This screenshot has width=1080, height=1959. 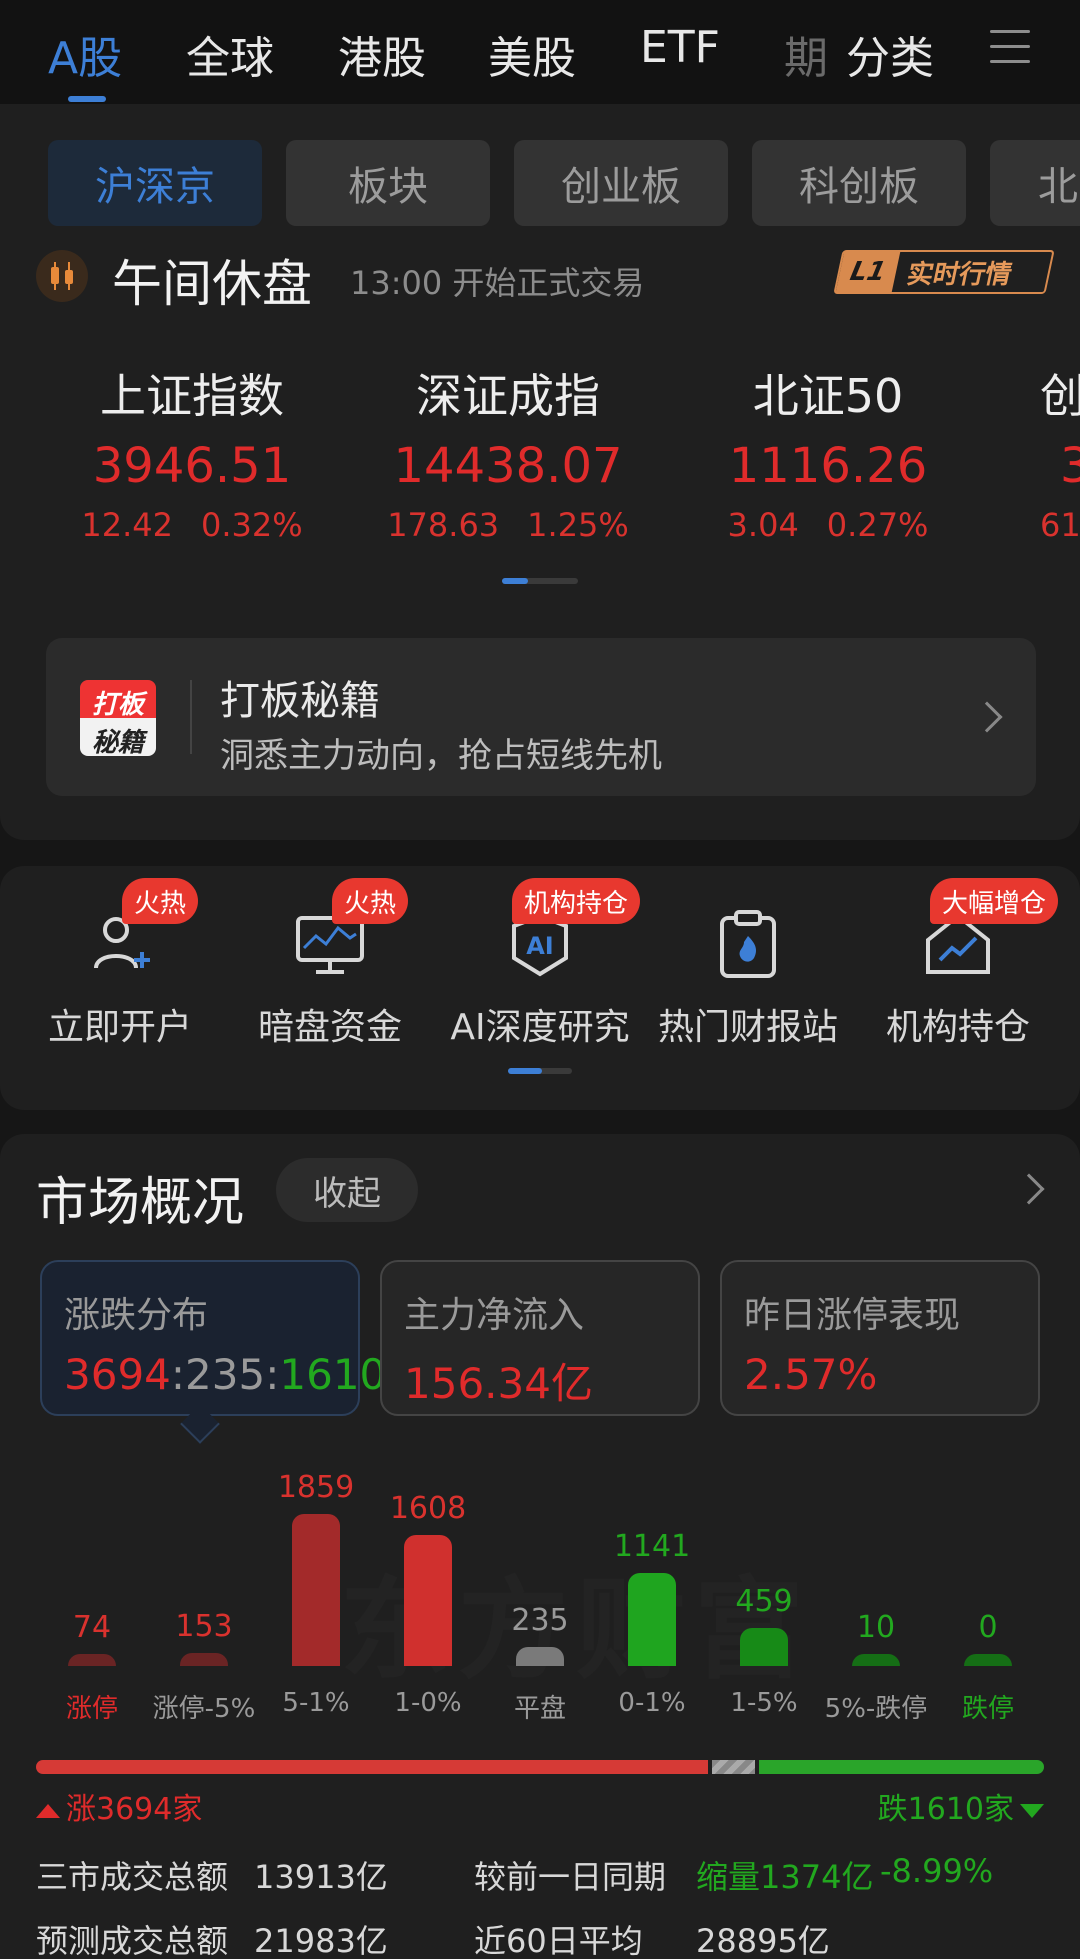 What do you see at coordinates (957, 1027) in the screenshot?
I see `quick-entry-label: 机构持仓` at bounding box center [957, 1027].